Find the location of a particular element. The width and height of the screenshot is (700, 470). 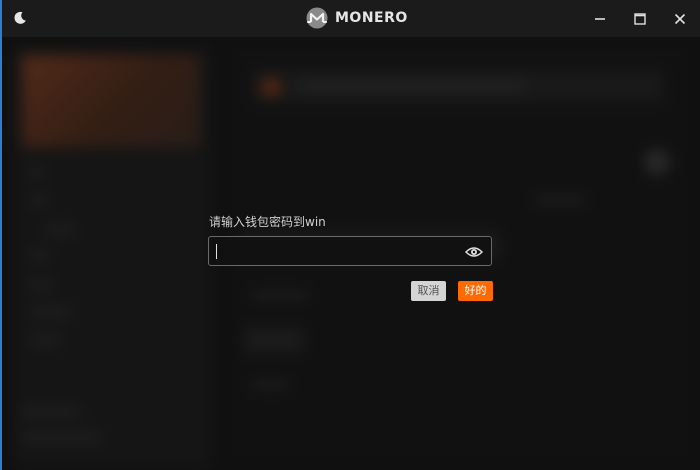

minimize-icon is located at coordinates (600, 18).